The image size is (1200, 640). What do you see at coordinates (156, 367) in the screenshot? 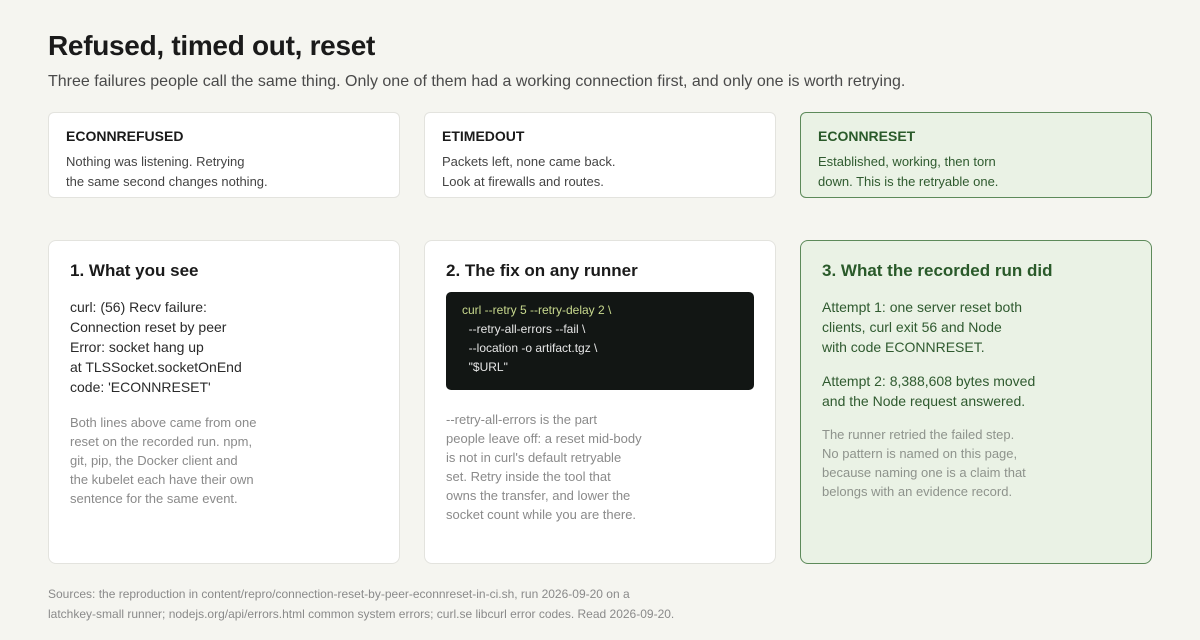
I see `error-line: at TLSSocket.socketOnEnd` at bounding box center [156, 367].